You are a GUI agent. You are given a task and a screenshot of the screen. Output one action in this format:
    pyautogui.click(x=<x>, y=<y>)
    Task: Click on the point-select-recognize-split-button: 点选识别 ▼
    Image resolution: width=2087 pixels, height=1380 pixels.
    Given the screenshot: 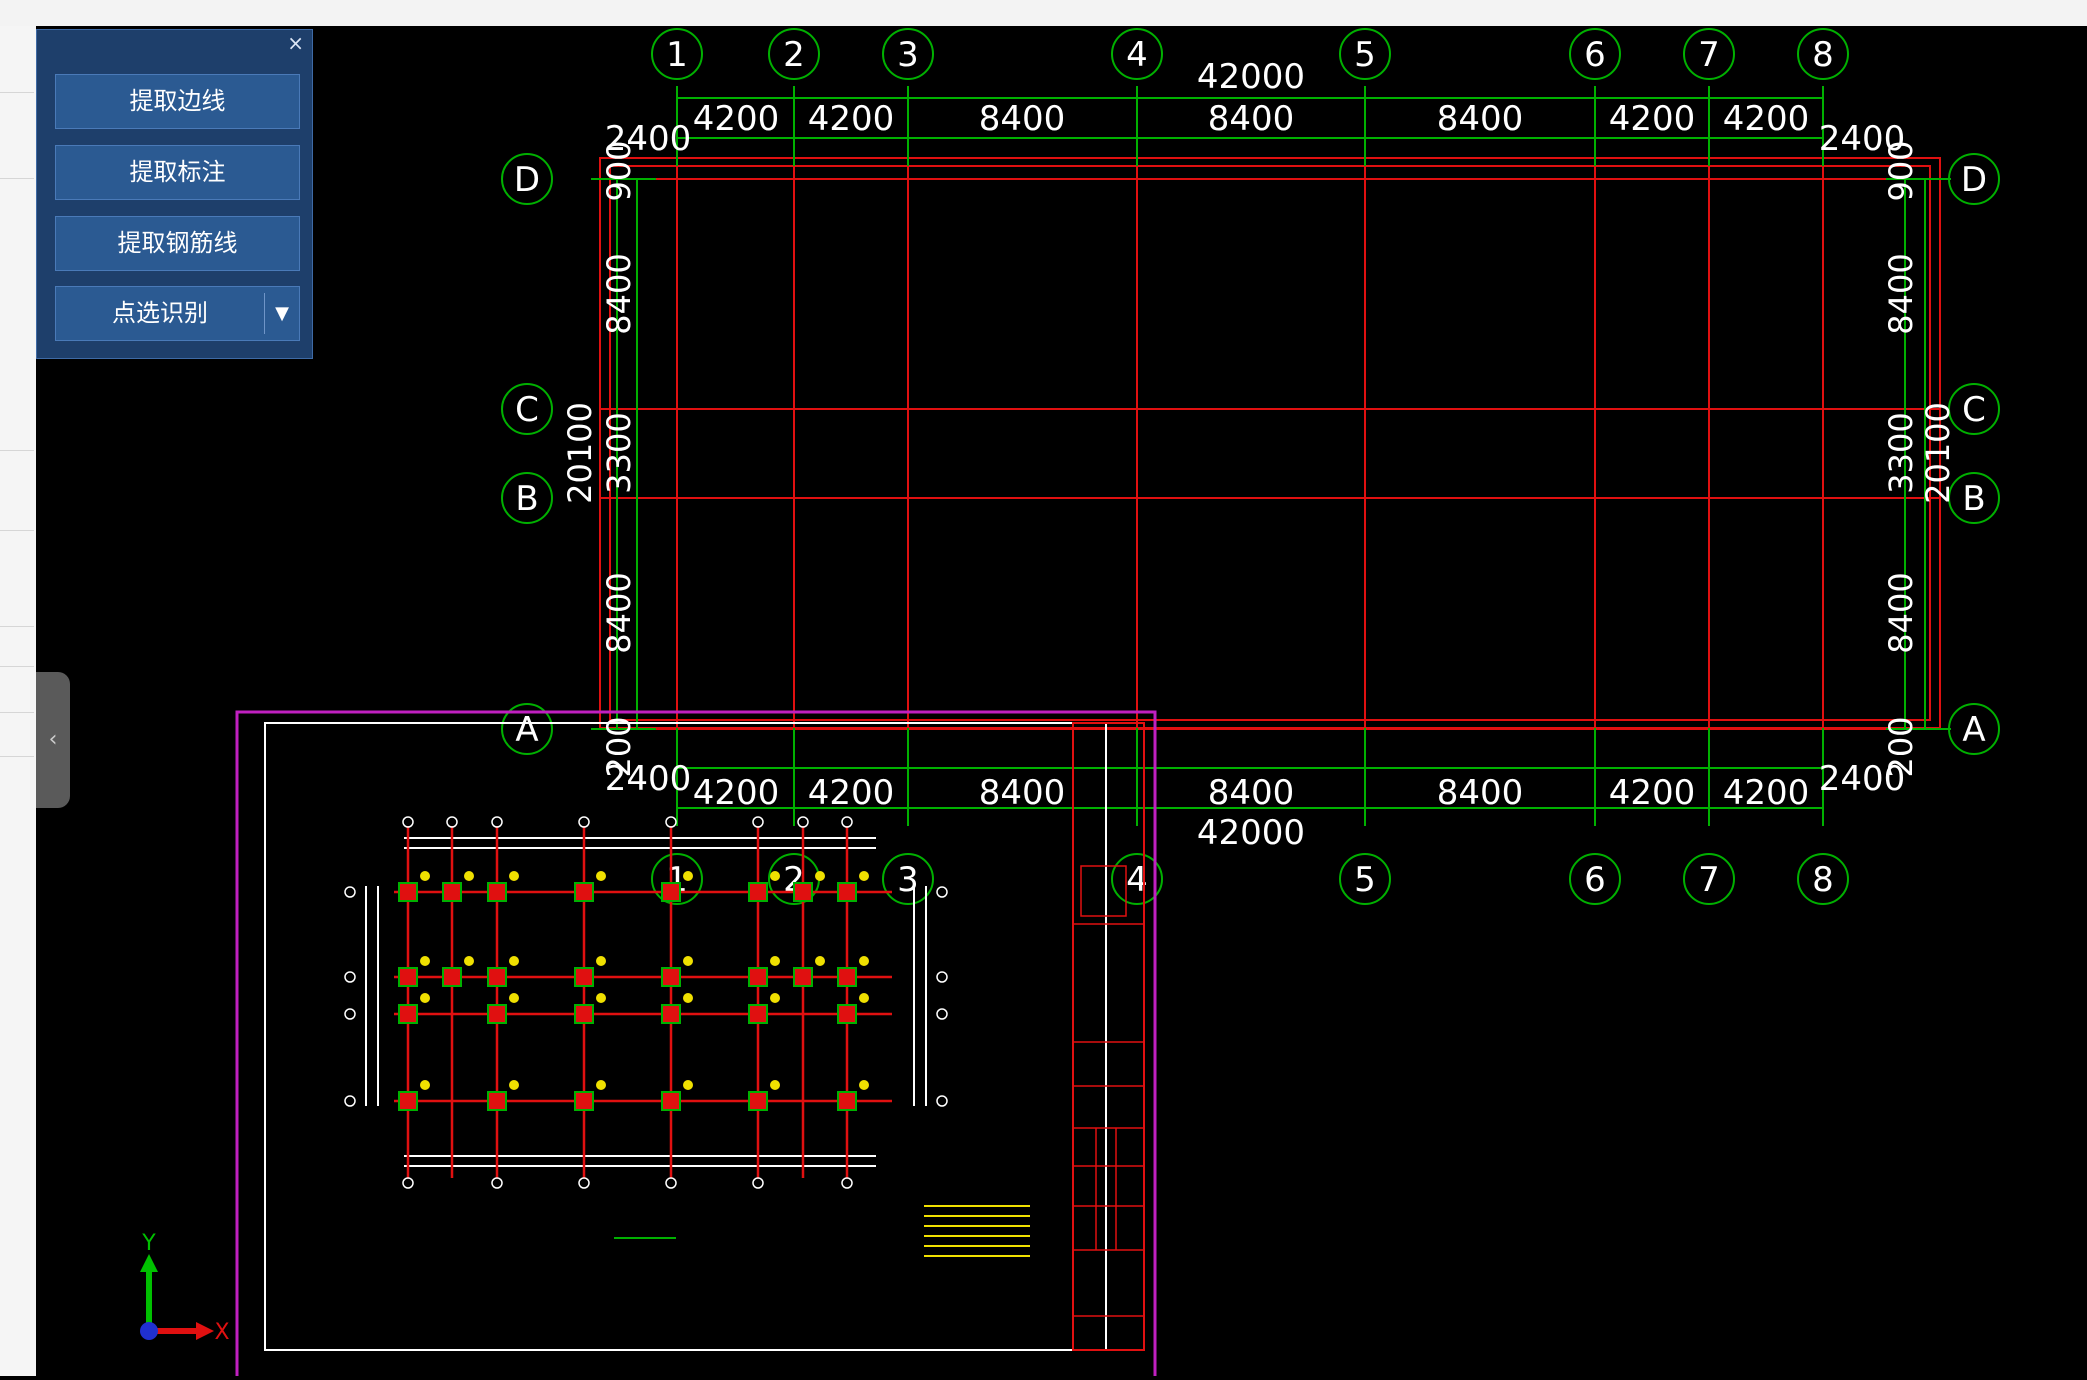 What is the action you would take?
    pyautogui.click(x=177, y=313)
    